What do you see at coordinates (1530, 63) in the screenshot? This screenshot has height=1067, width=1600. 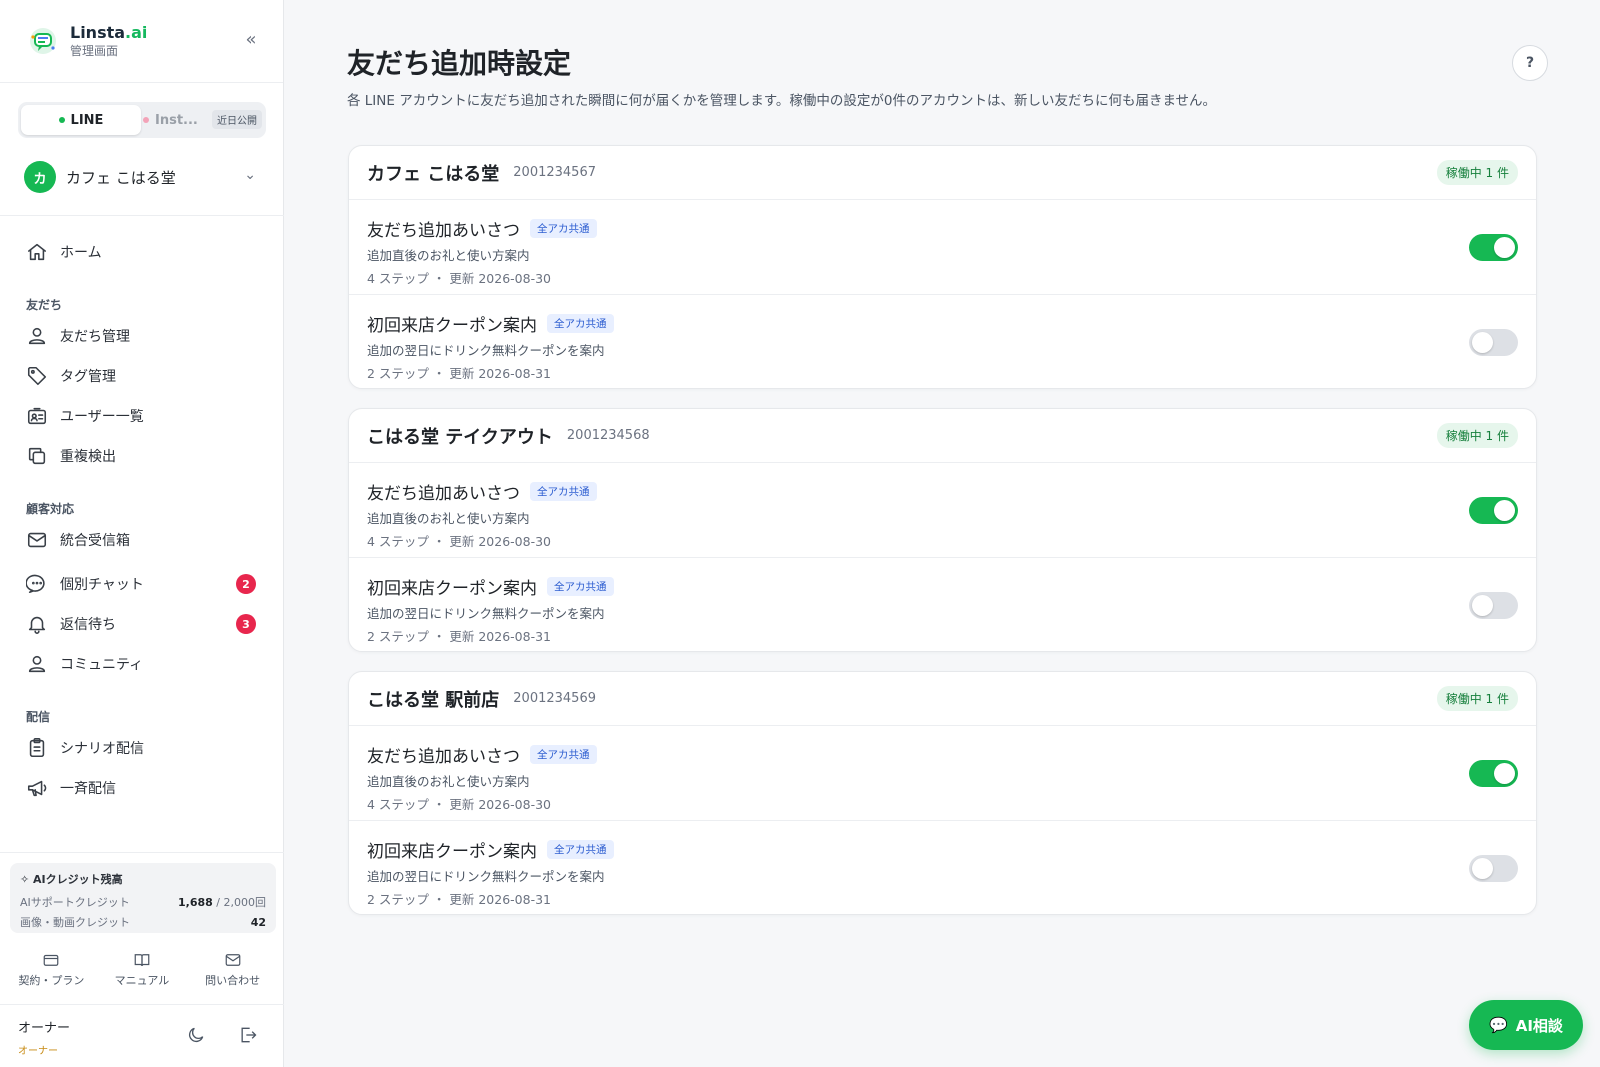 I see `help-button: ?` at bounding box center [1530, 63].